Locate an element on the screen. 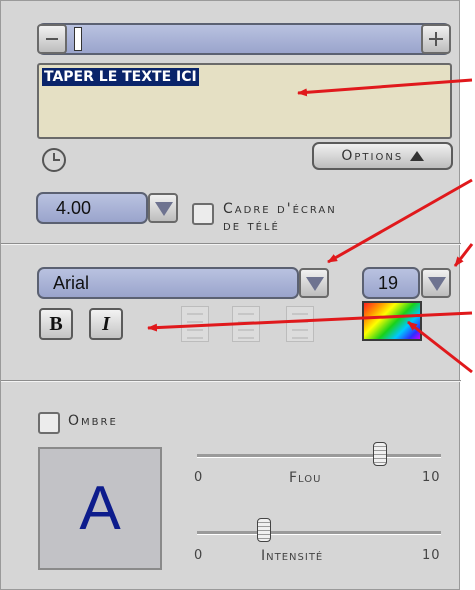  font-family-dropdown-button is located at coordinates (314, 283).